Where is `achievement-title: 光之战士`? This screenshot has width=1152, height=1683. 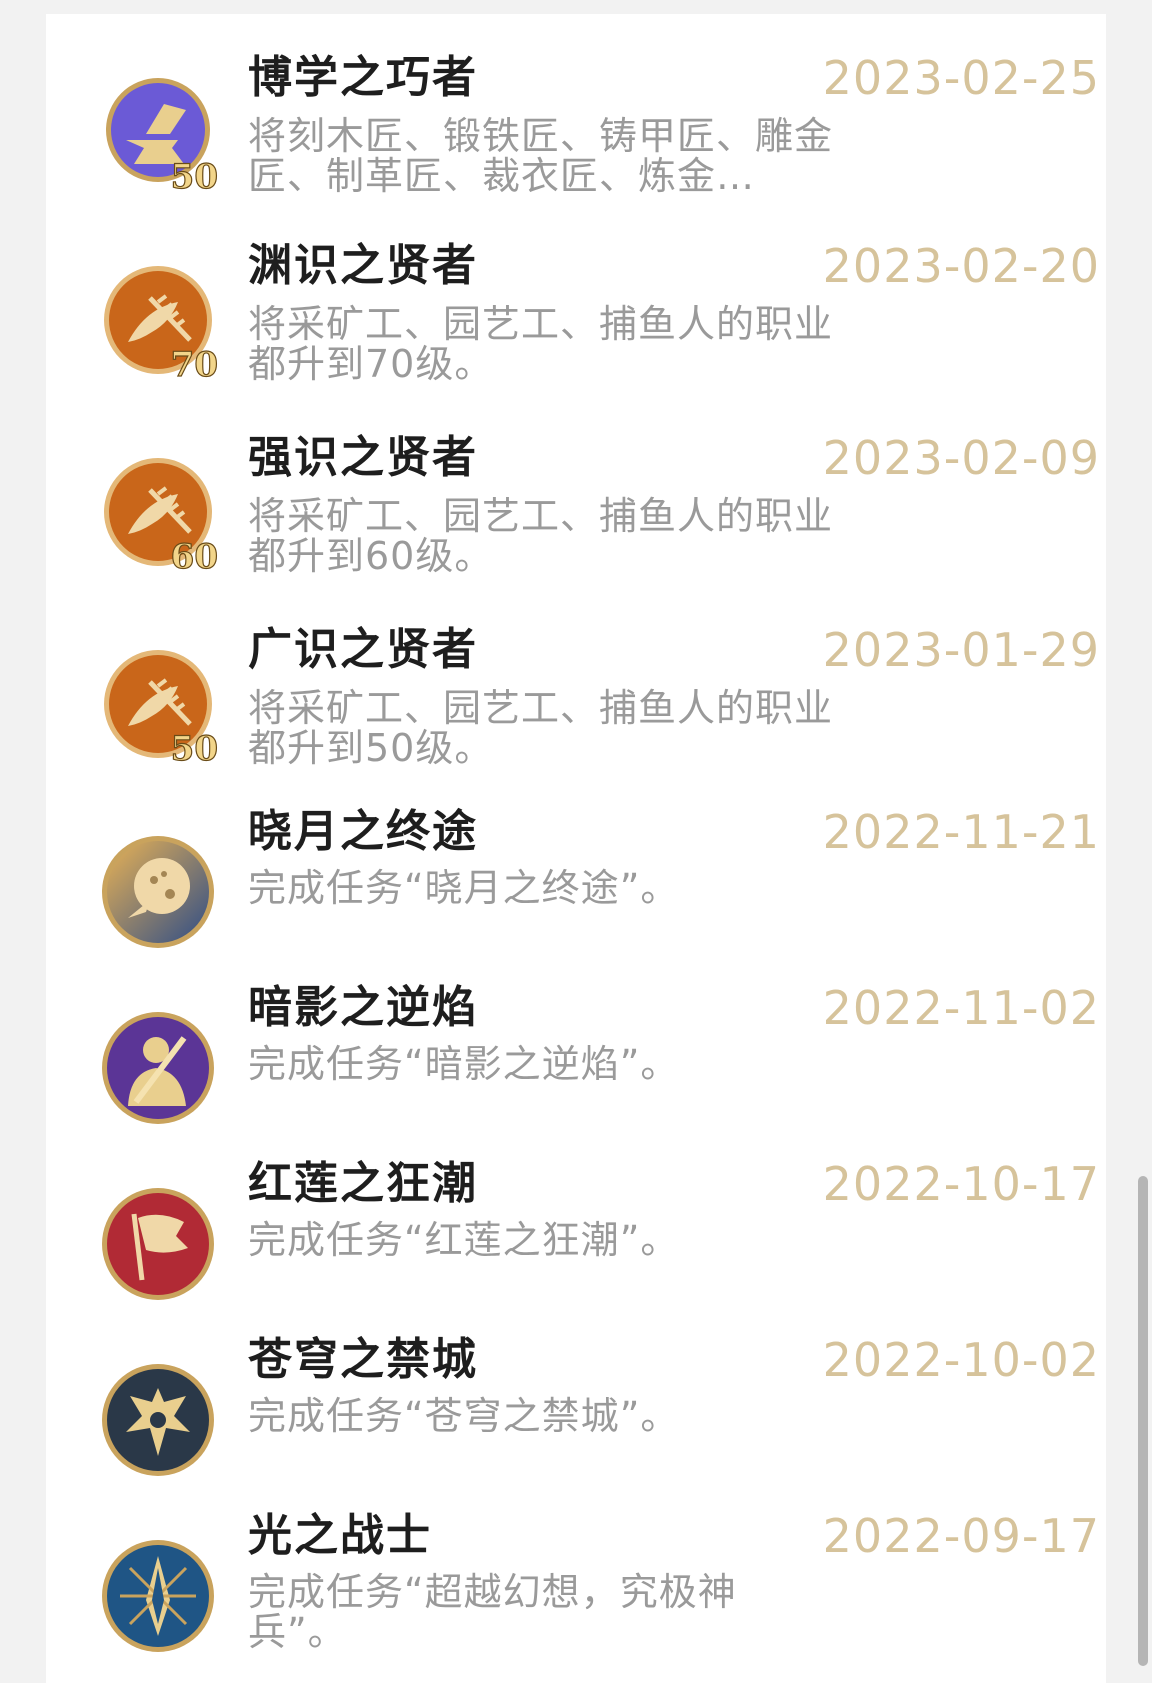
achievement-title: 光之战士 is located at coordinates (340, 1535).